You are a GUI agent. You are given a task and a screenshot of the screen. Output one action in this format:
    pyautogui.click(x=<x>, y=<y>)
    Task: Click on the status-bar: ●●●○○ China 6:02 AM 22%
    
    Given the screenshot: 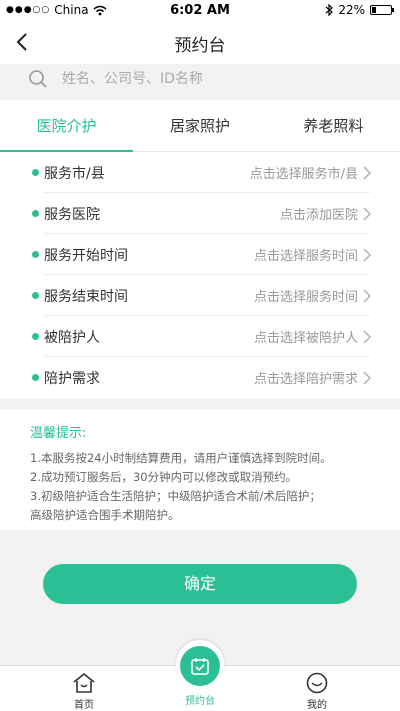 What is the action you would take?
    pyautogui.click(x=200, y=10)
    